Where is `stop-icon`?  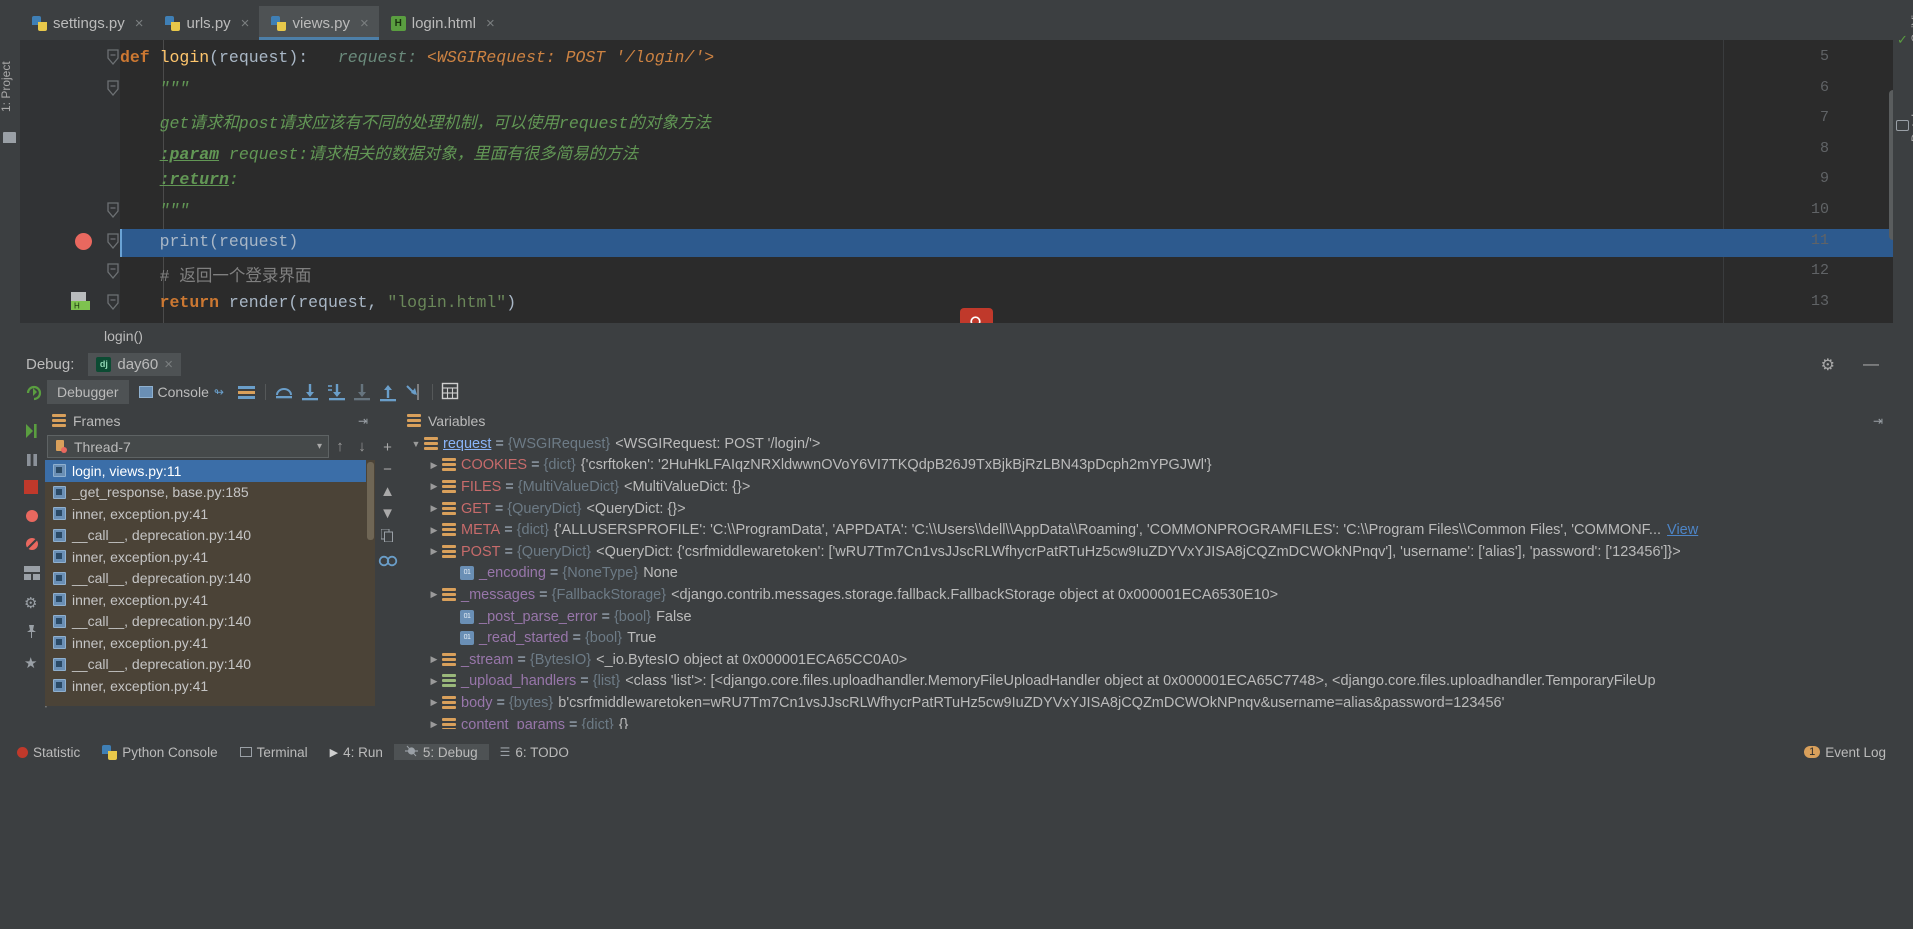 stop-icon is located at coordinates (31, 487).